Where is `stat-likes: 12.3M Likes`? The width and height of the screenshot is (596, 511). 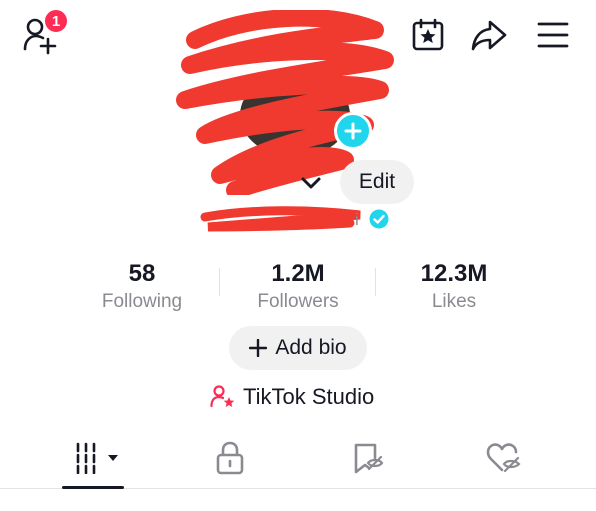
stat-likes: 12.3M Likes is located at coordinates (454, 287).